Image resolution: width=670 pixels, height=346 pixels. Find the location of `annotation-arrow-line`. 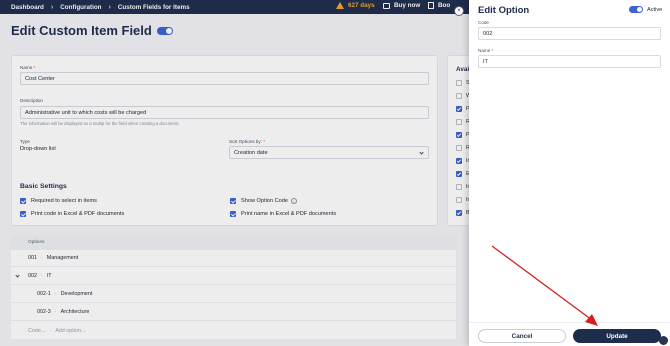

annotation-arrow-line is located at coordinates (542, 283).